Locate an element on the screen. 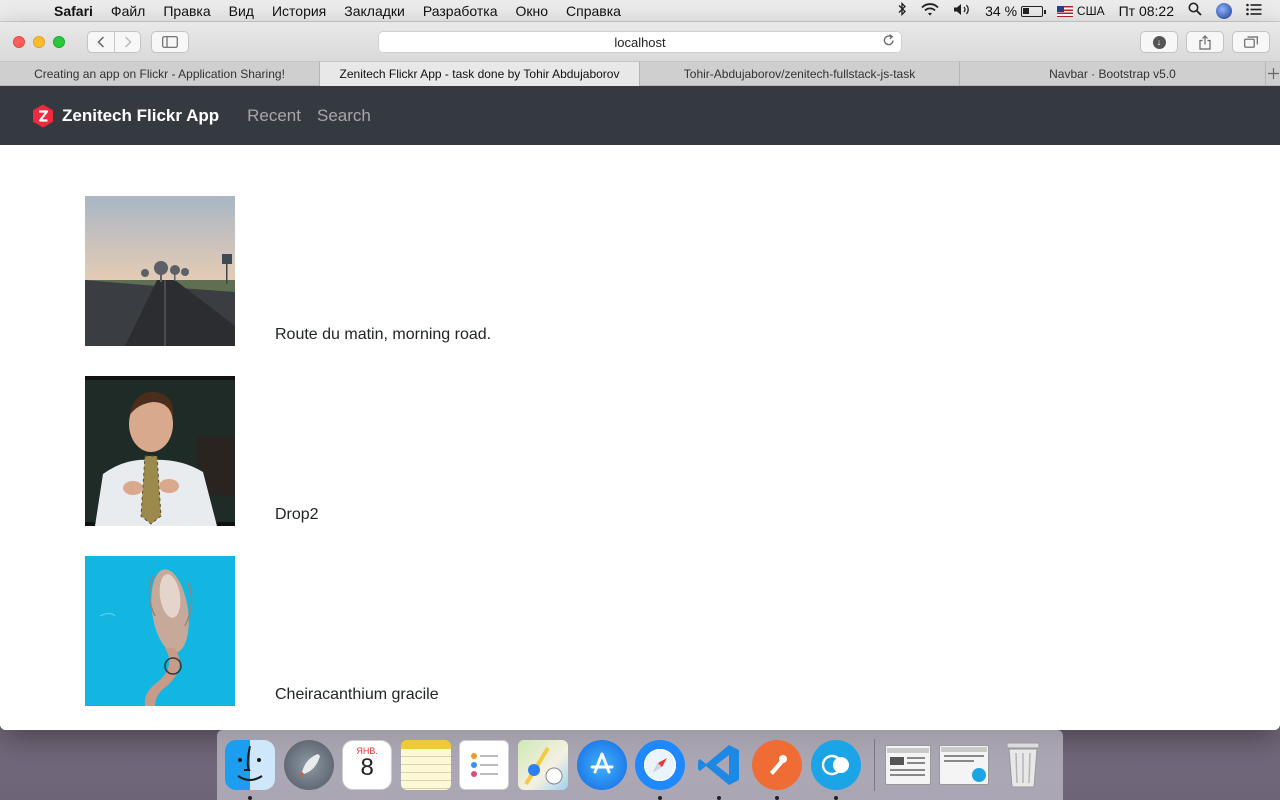 The height and width of the screenshot is (800, 1280). share-button is located at coordinates (1205, 42).